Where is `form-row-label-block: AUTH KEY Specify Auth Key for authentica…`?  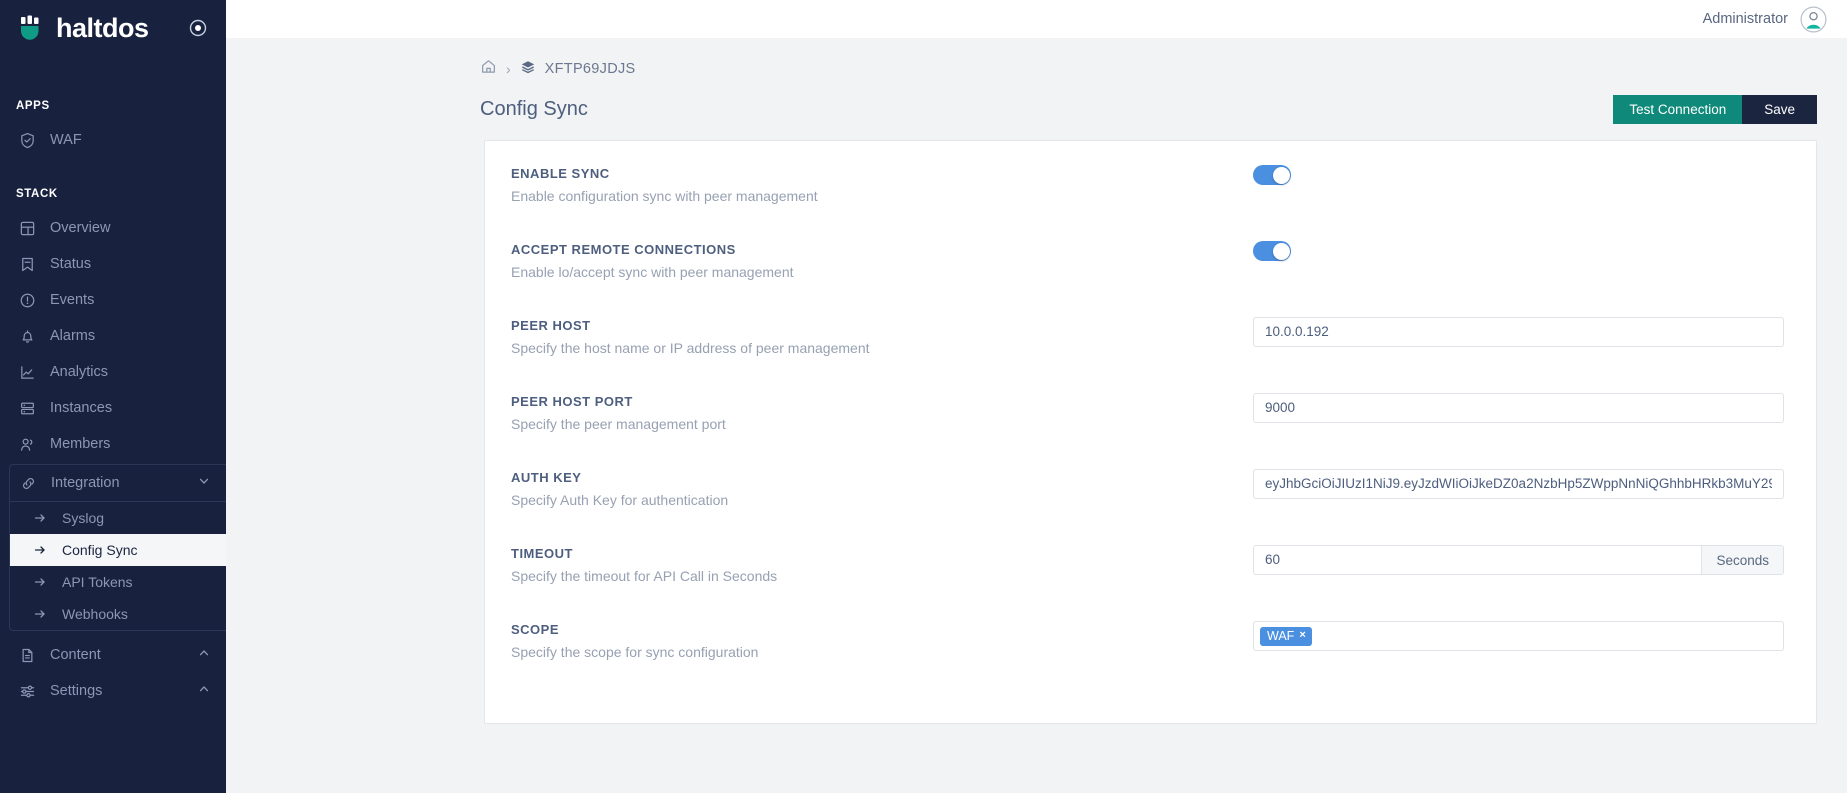
form-row-label-block: AUTH KEY Specify Auth Key for authentica… is located at coordinates (882, 487).